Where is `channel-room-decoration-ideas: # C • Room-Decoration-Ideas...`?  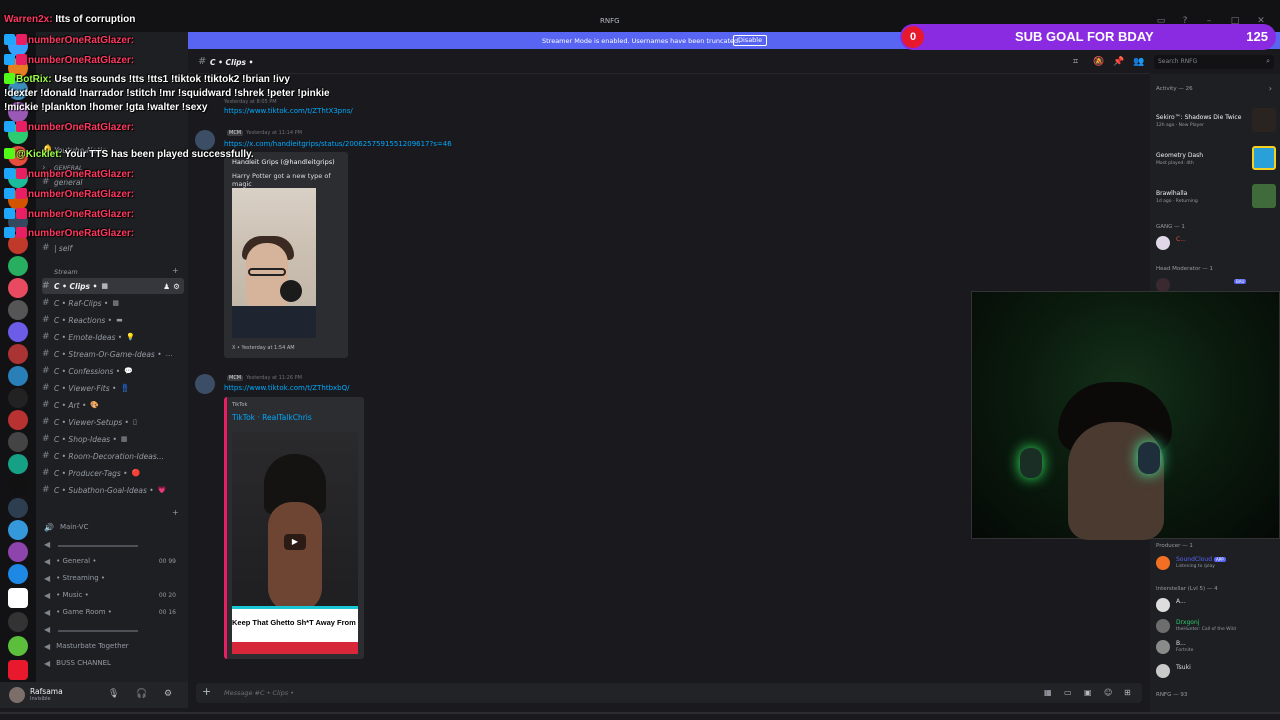 channel-room-decoration-ideas: # C • Room-Decoration-Ideas... is located at coordinates (113, 456).